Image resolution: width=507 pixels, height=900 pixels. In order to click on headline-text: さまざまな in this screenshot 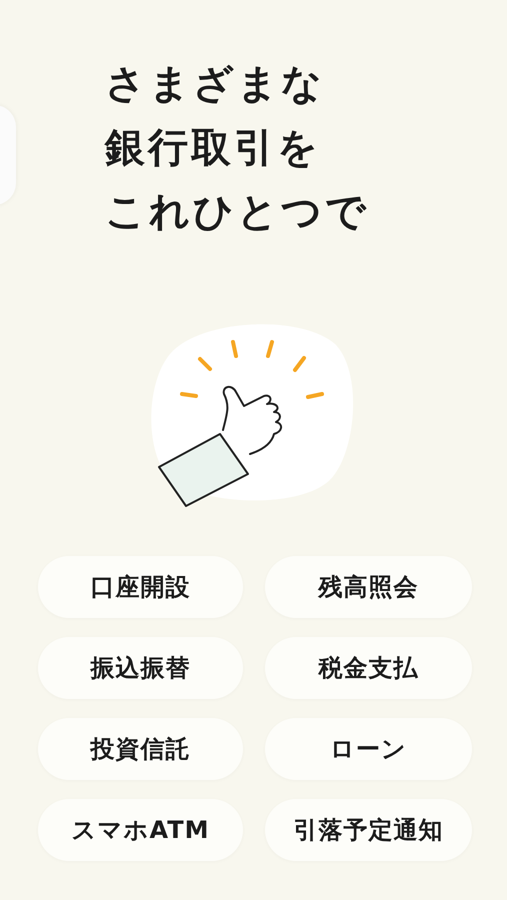, I will do `click(215, 84)`.